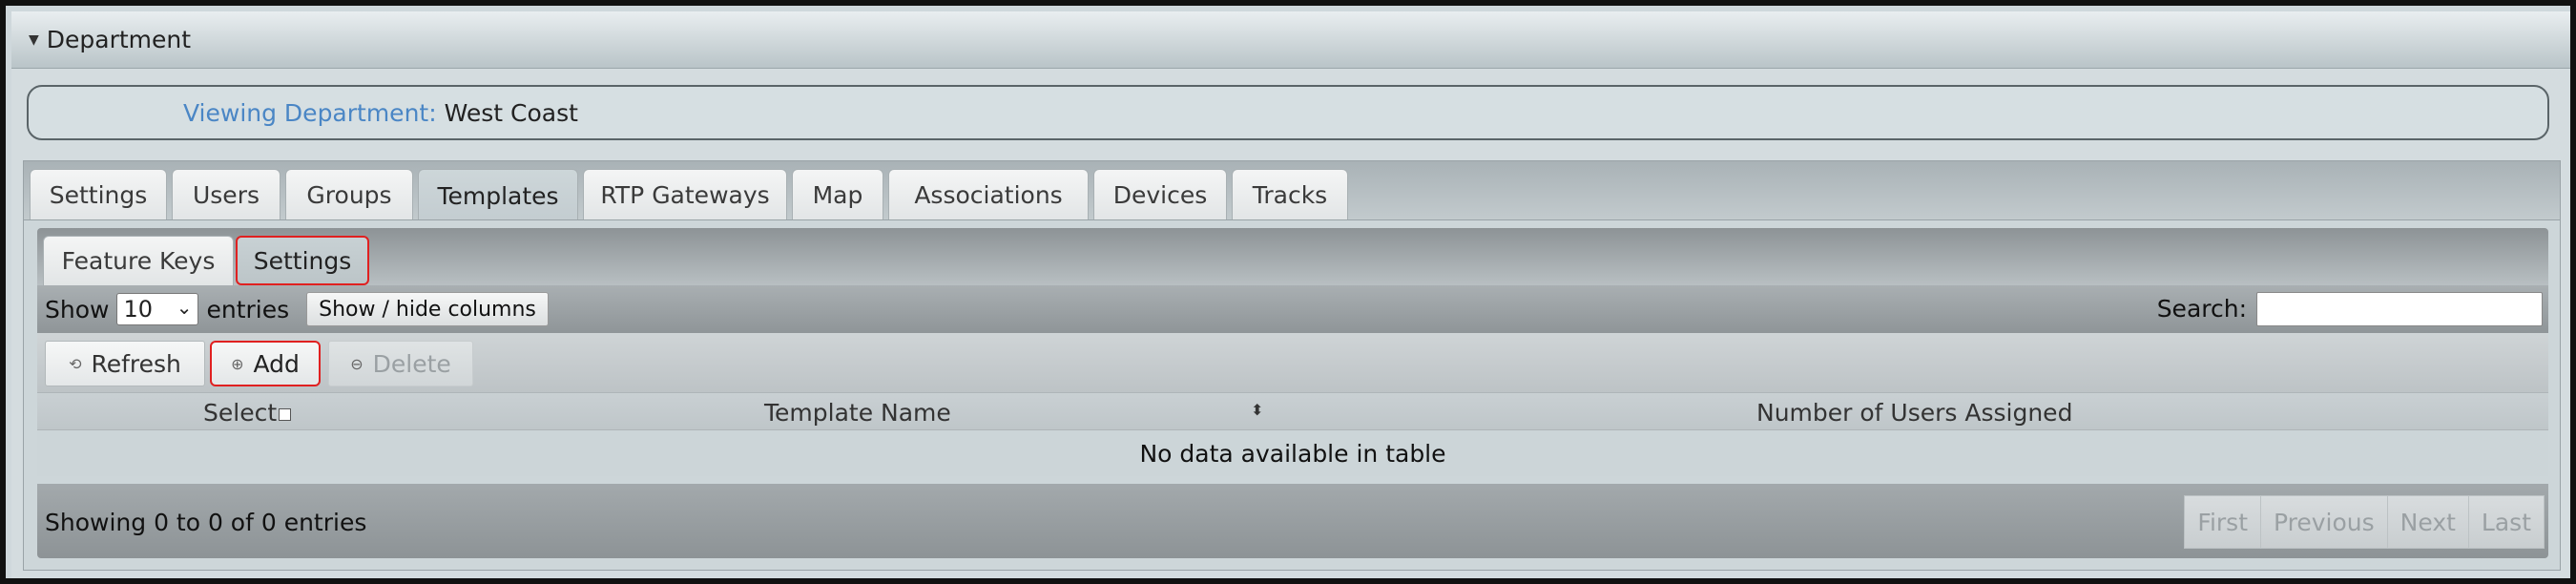 The height and width of the screenshot is (584, 2576). What do you see at coordinates (2201, 309) in the screenshot?
I see `search-label: Search:` at bounding box center [2201, 309].